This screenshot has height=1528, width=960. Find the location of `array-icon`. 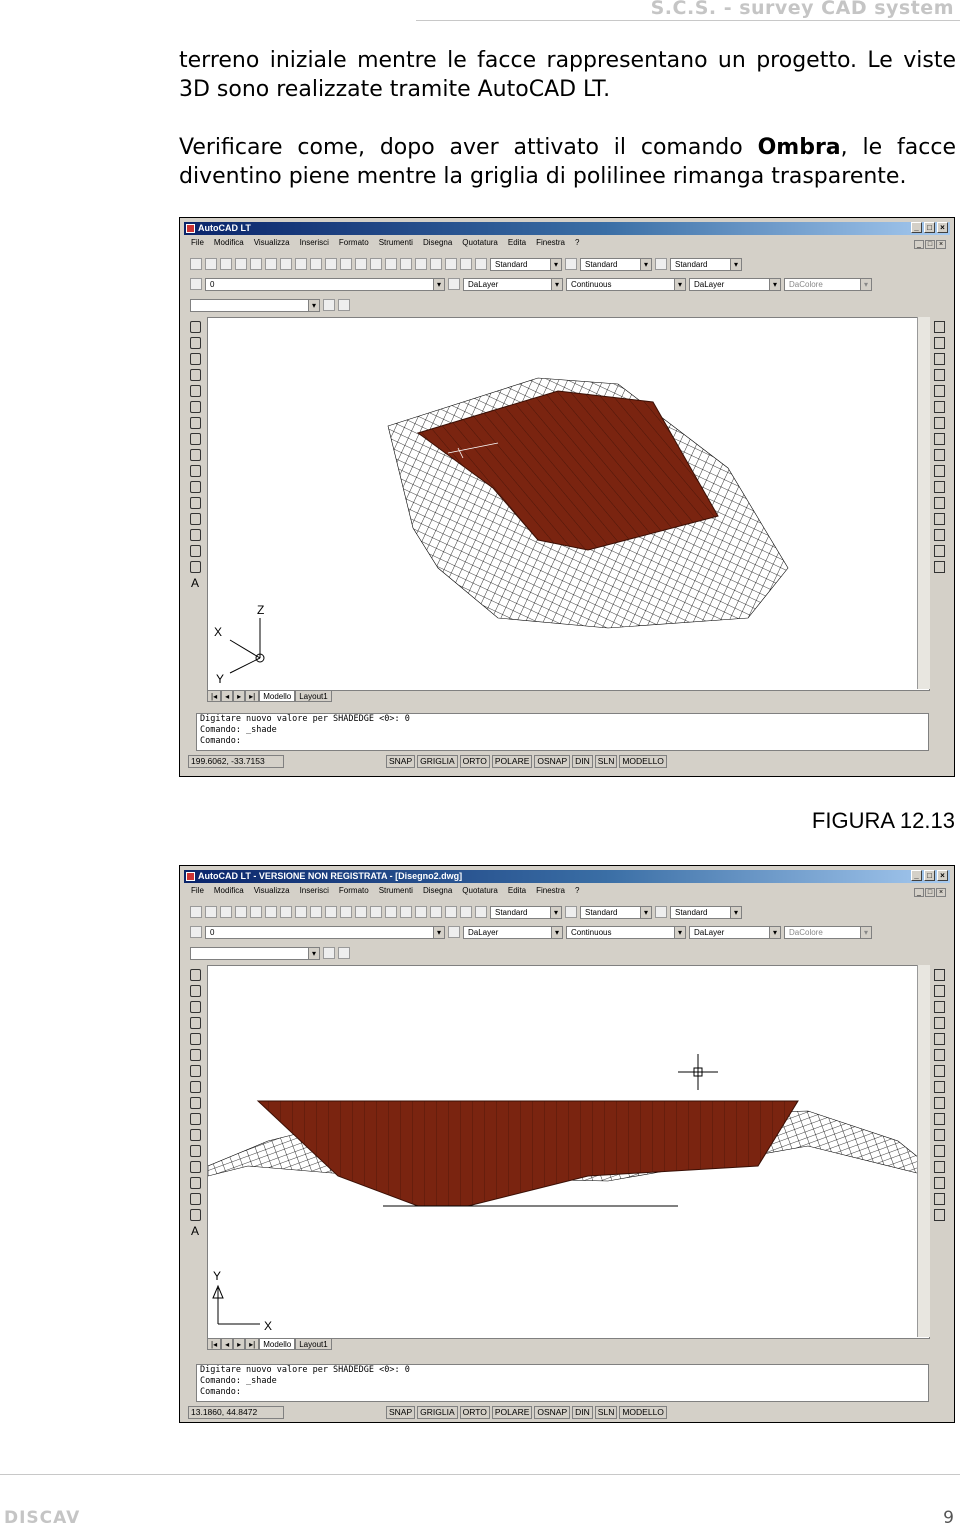

array-icon is located at coordinates (939, 391).